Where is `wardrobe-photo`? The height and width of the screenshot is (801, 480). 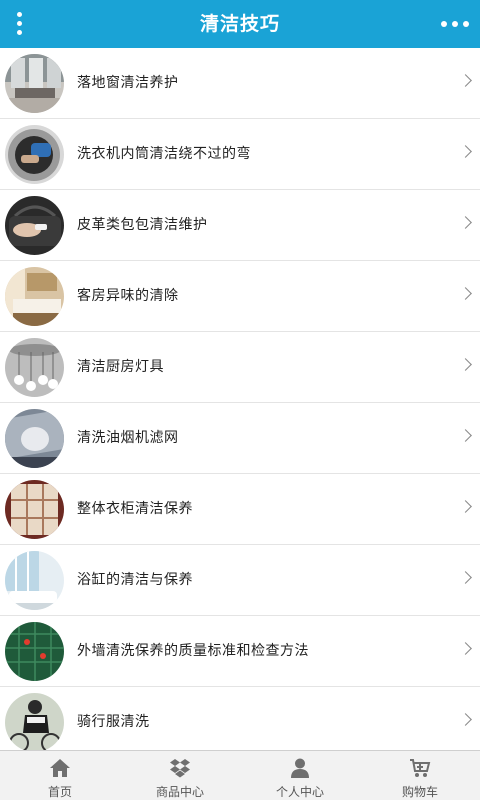 wardrobe-photo is located at coordinates (34, 509).